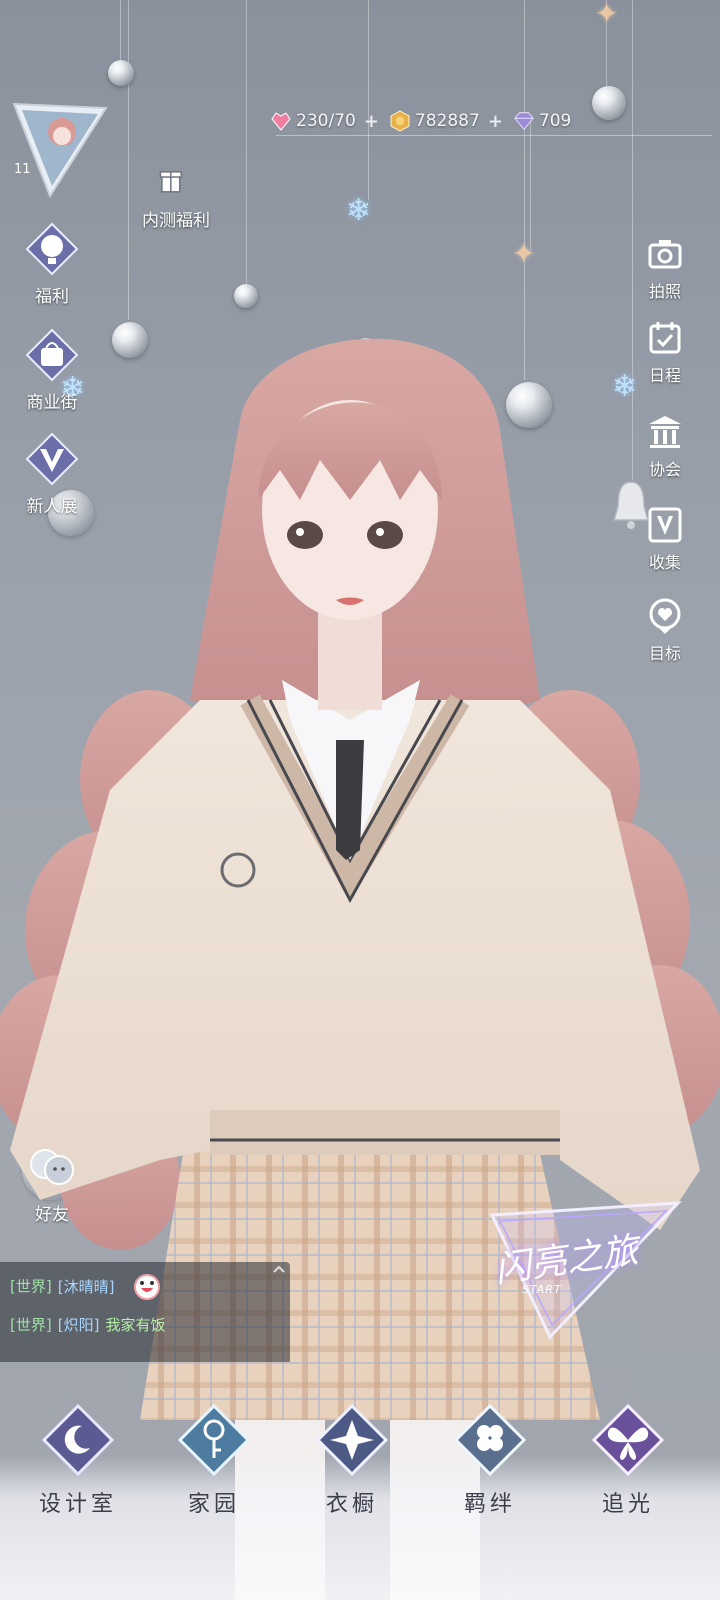  I want to click on chevron-up-icon, so click(279, 1269).